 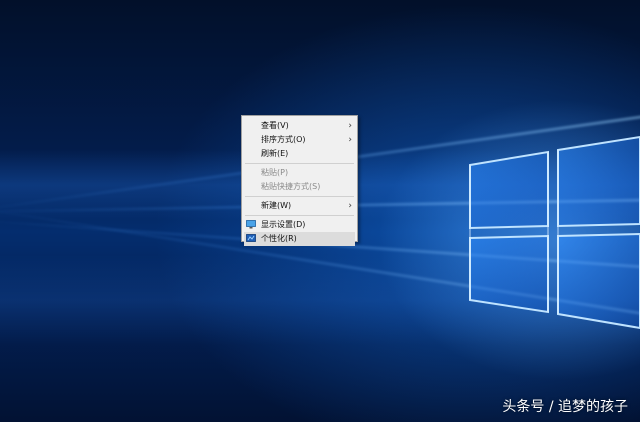 I want to click on logo-pane-top-left, so click(x=509, y=190).